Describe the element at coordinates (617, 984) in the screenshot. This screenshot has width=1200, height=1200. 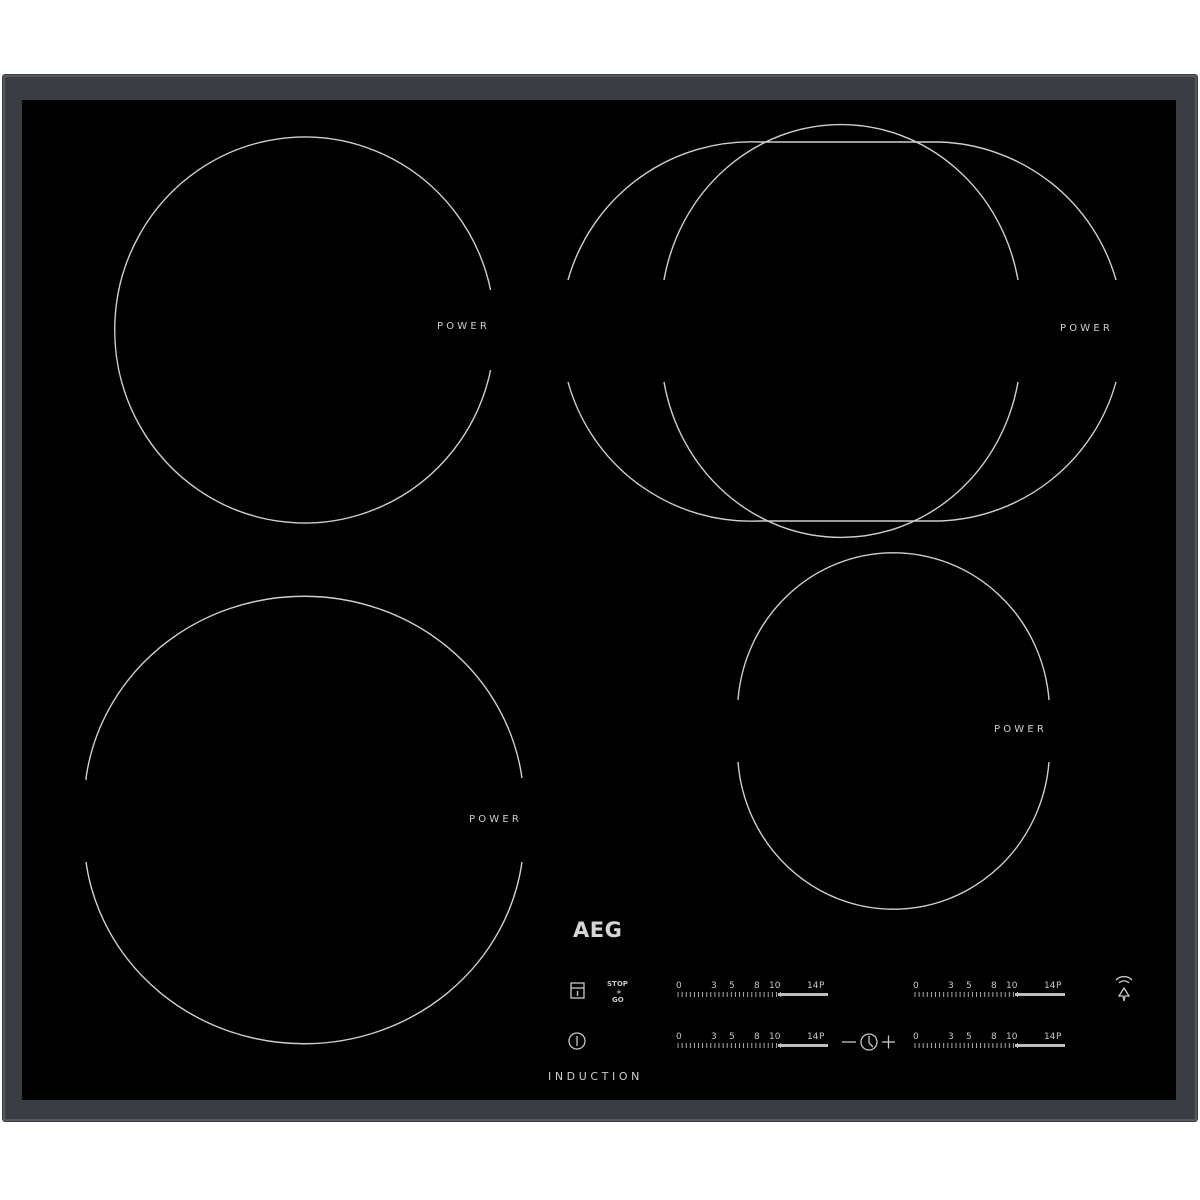
I see `svg-text: STOP` at that location.